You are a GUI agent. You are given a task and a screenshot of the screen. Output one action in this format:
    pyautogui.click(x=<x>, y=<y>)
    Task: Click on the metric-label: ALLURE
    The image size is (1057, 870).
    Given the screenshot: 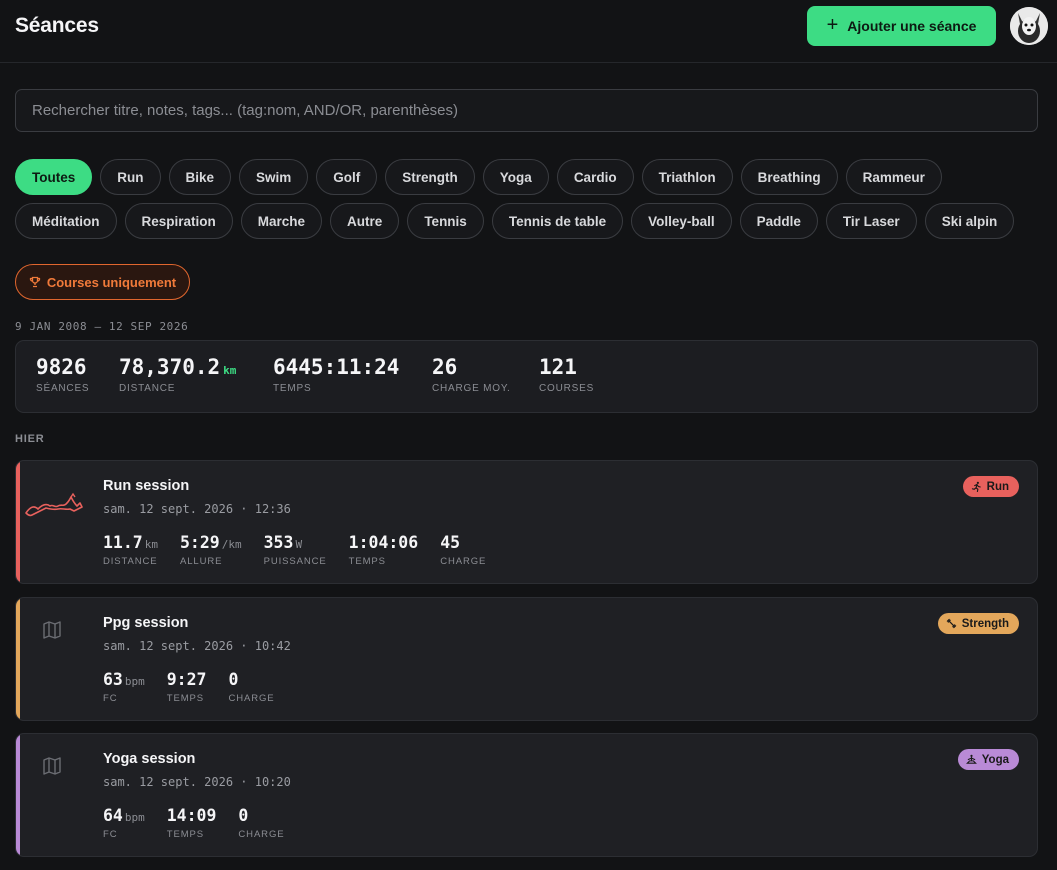 What is the action you would take?
    pyautogui.click(x=201, y=561)
    